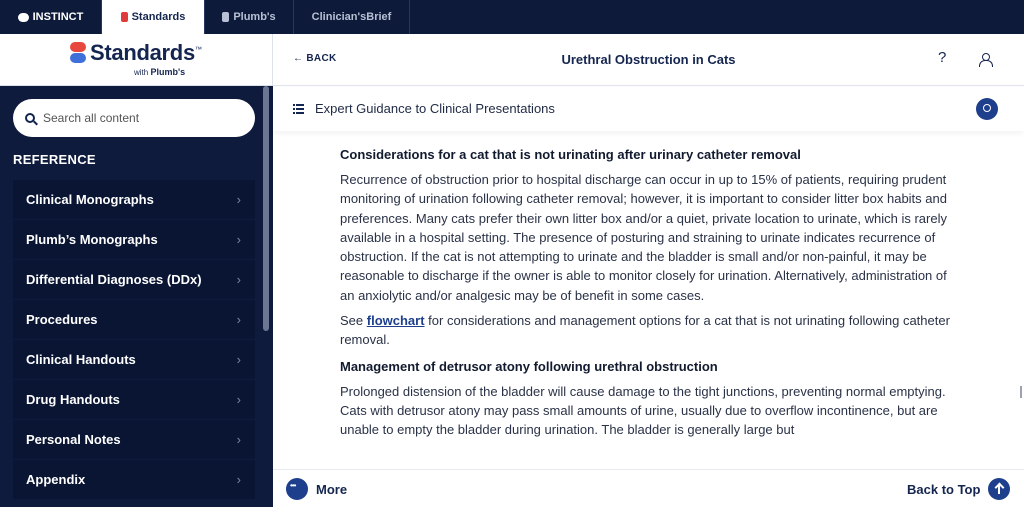 This screenshot has height=507, width=1024. Describe the element at coordinates (56, 479) in the screenshot. I see `sidebar-item-label: Appendix` at that location.